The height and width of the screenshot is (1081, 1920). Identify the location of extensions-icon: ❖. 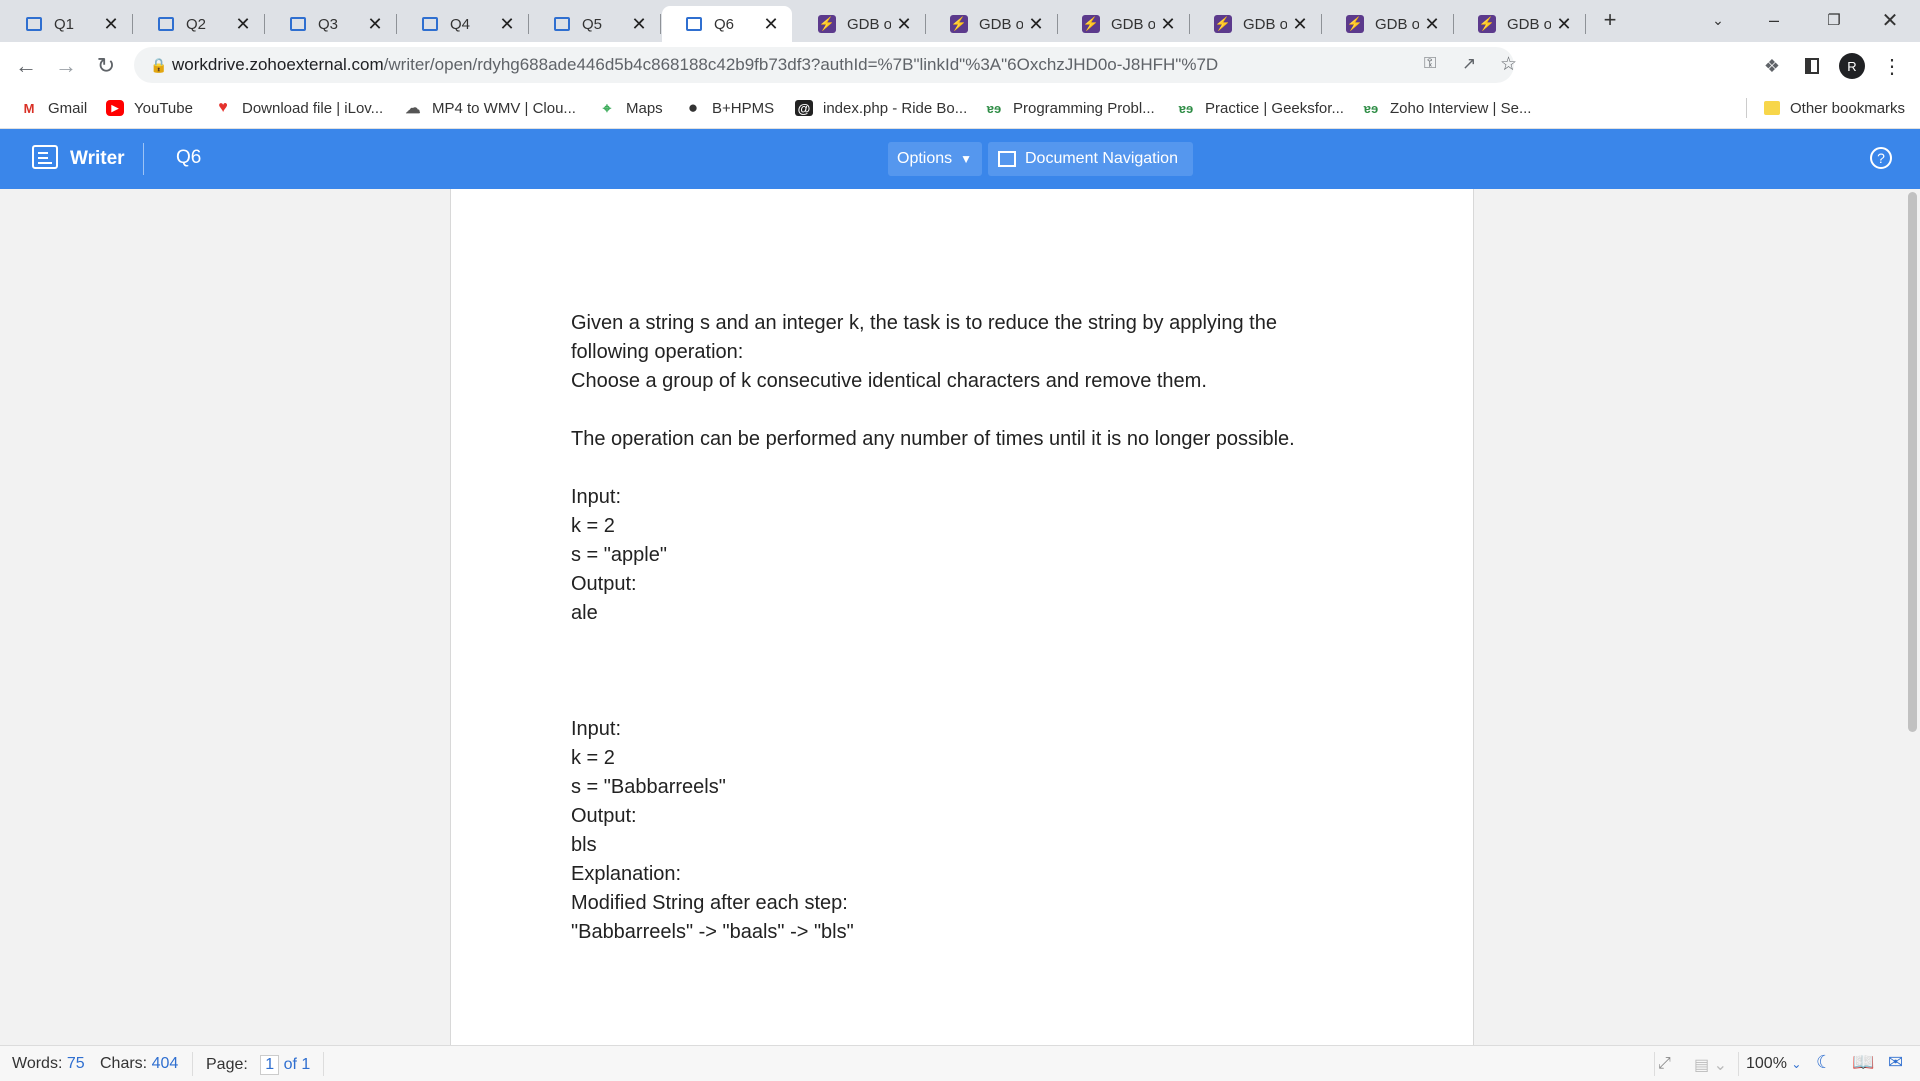
(1772, 66).